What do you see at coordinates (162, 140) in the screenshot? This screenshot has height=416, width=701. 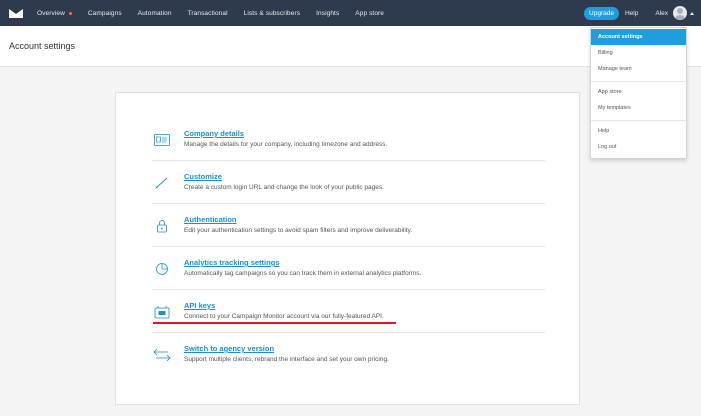 I see `id-card-icon` at bounding box center [162, 140].